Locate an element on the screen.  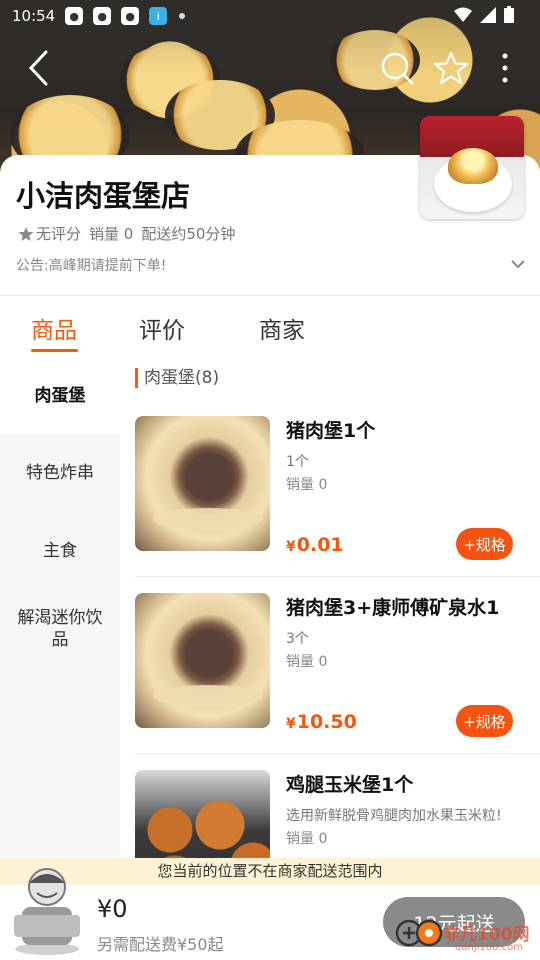
more-vertical-icon is located at coordinates (505, 68).